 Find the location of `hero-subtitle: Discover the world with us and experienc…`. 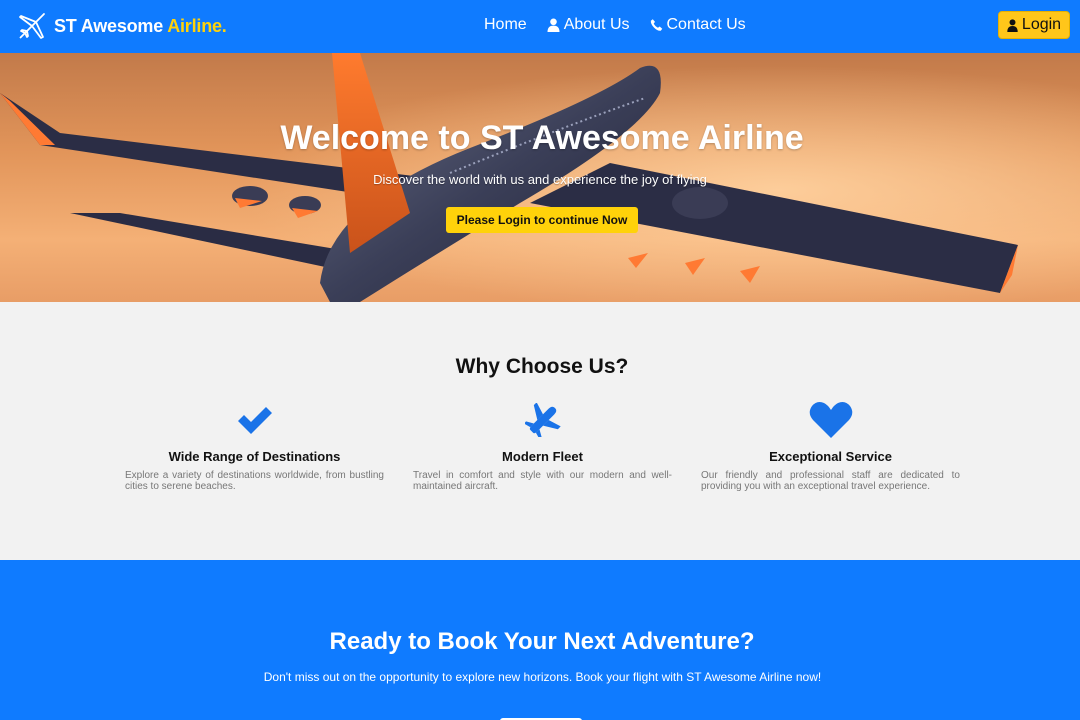

hero-subtitle: Discover the world with us and experienc… is located at coordinates (540, 179).